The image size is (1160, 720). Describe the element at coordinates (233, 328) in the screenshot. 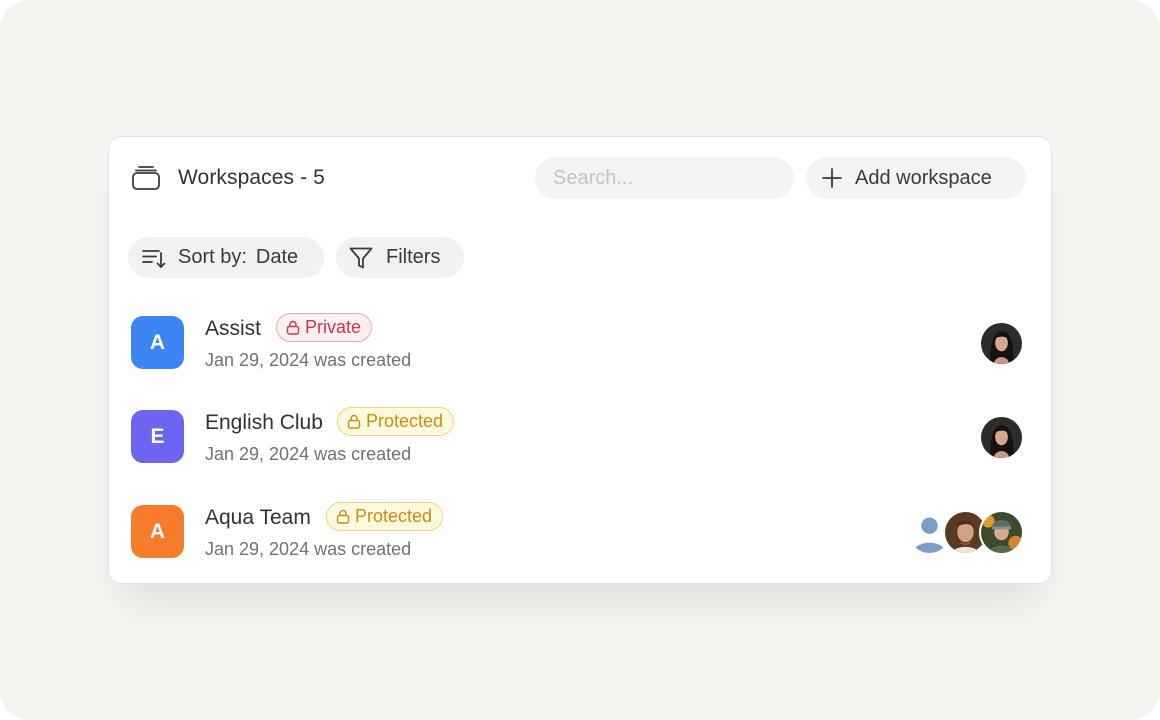

I see `workspace-name: Assist` at that location.